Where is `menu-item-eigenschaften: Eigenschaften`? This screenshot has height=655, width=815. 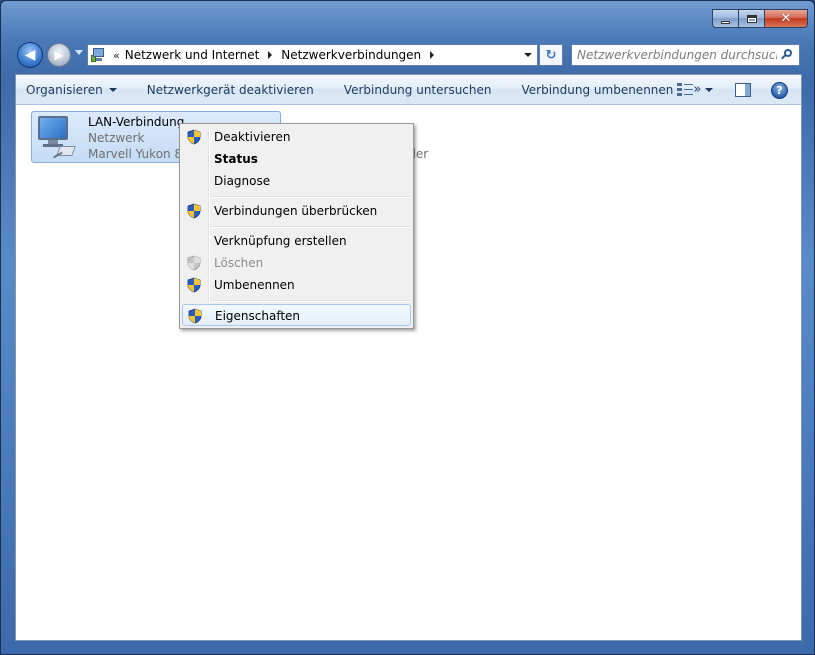 menu-item-eigenschaften: Eigenschaften is located at coordinates (296, 315).